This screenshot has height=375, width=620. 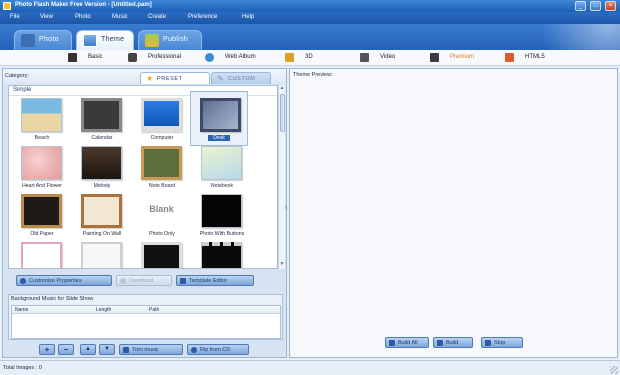 I want to click on menu-create: Create, so click(x=157, y=17).